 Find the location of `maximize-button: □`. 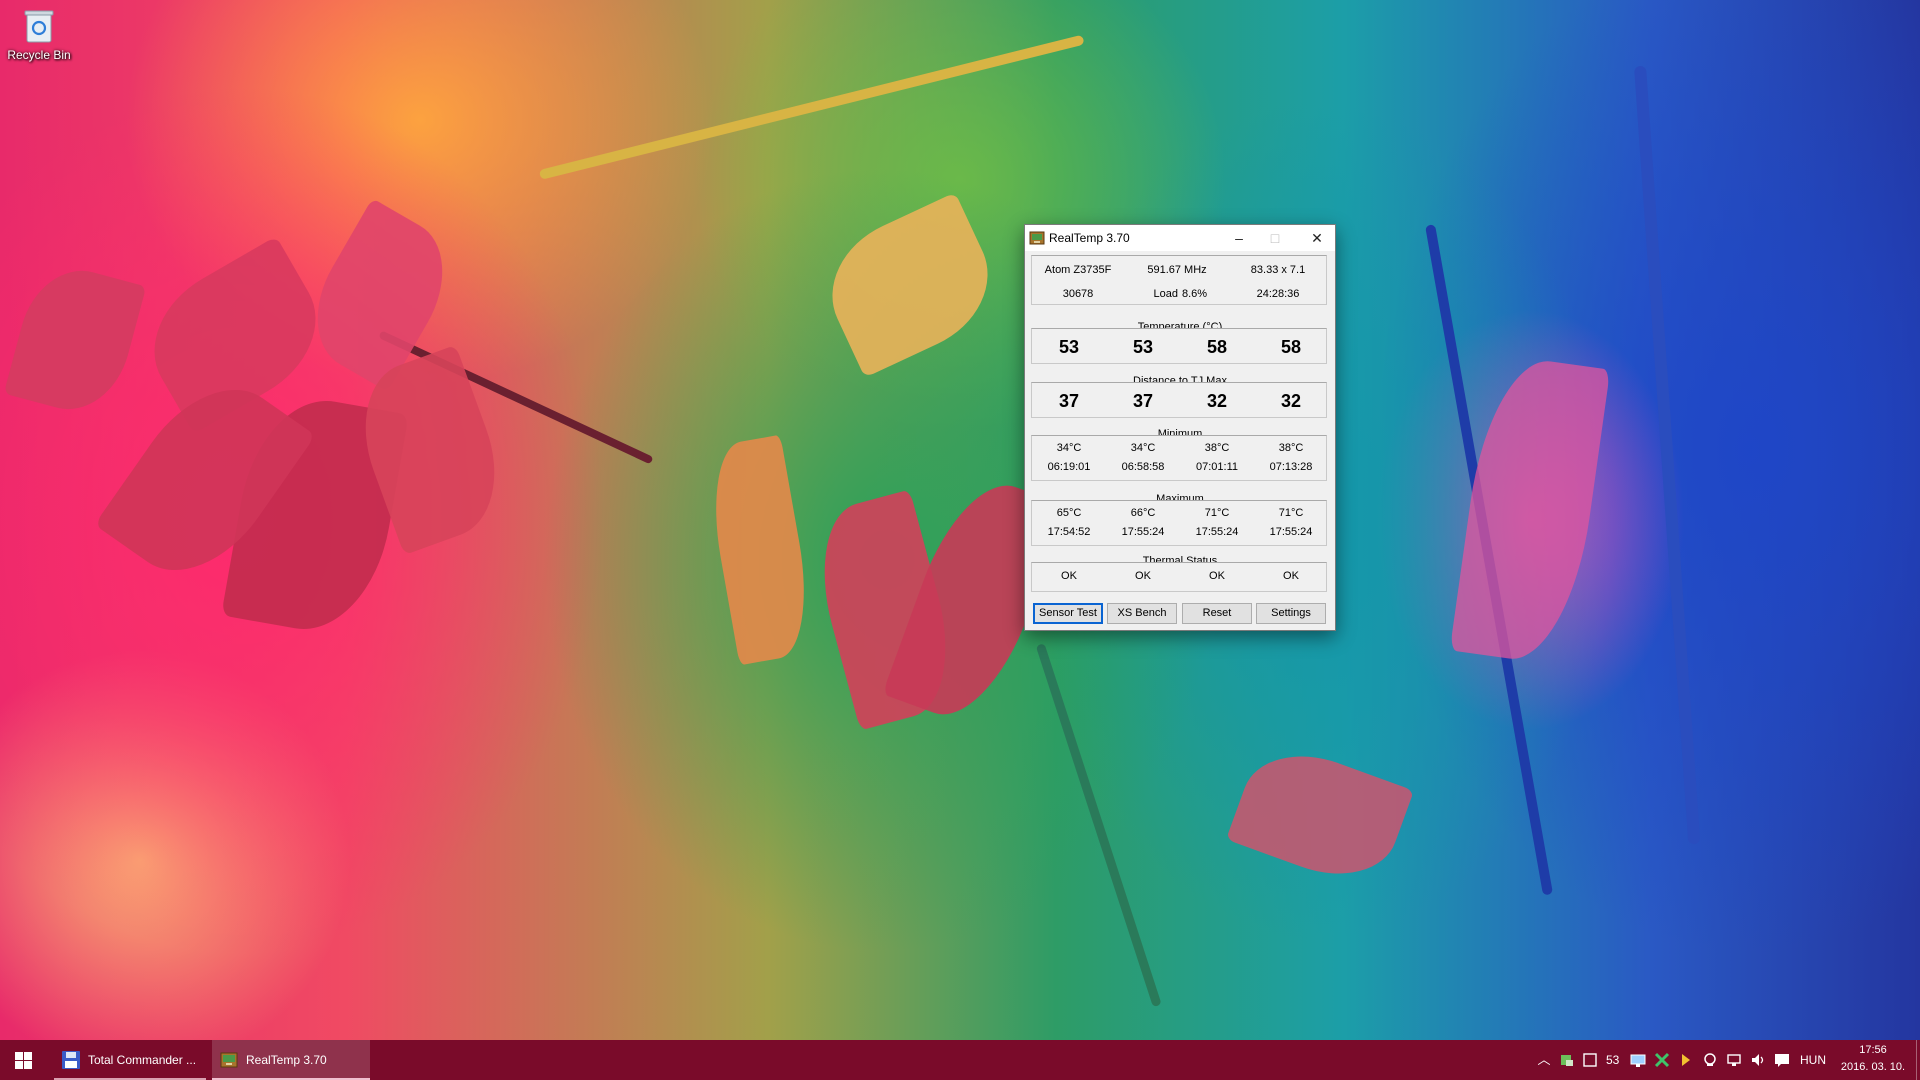

maximize-button: □ is located at coordinates (1275, 238).